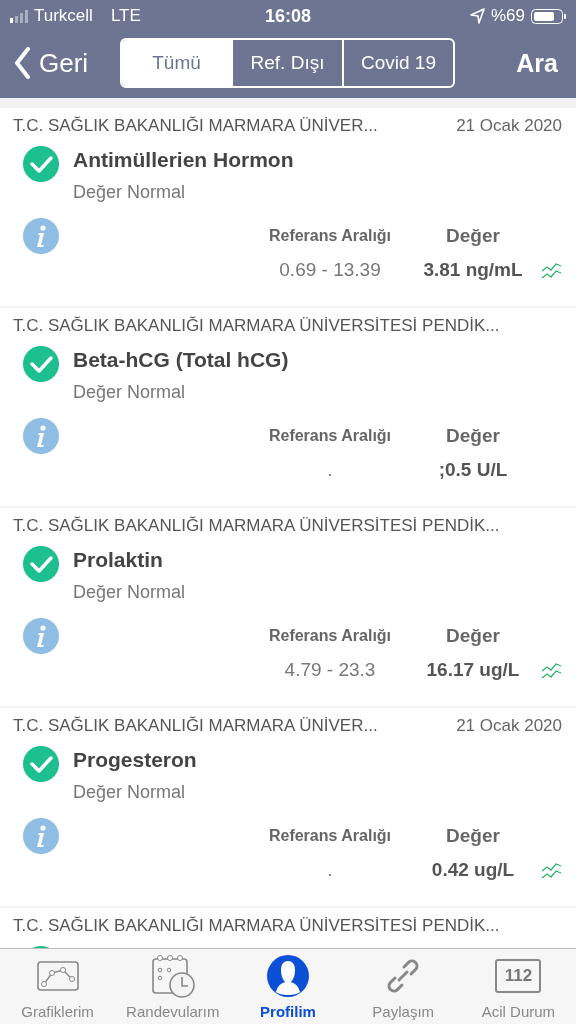  Describe the element at coordinates (330, 270) in the screenshot. I see `reference-range: 0.69 - 13.39` at that location.